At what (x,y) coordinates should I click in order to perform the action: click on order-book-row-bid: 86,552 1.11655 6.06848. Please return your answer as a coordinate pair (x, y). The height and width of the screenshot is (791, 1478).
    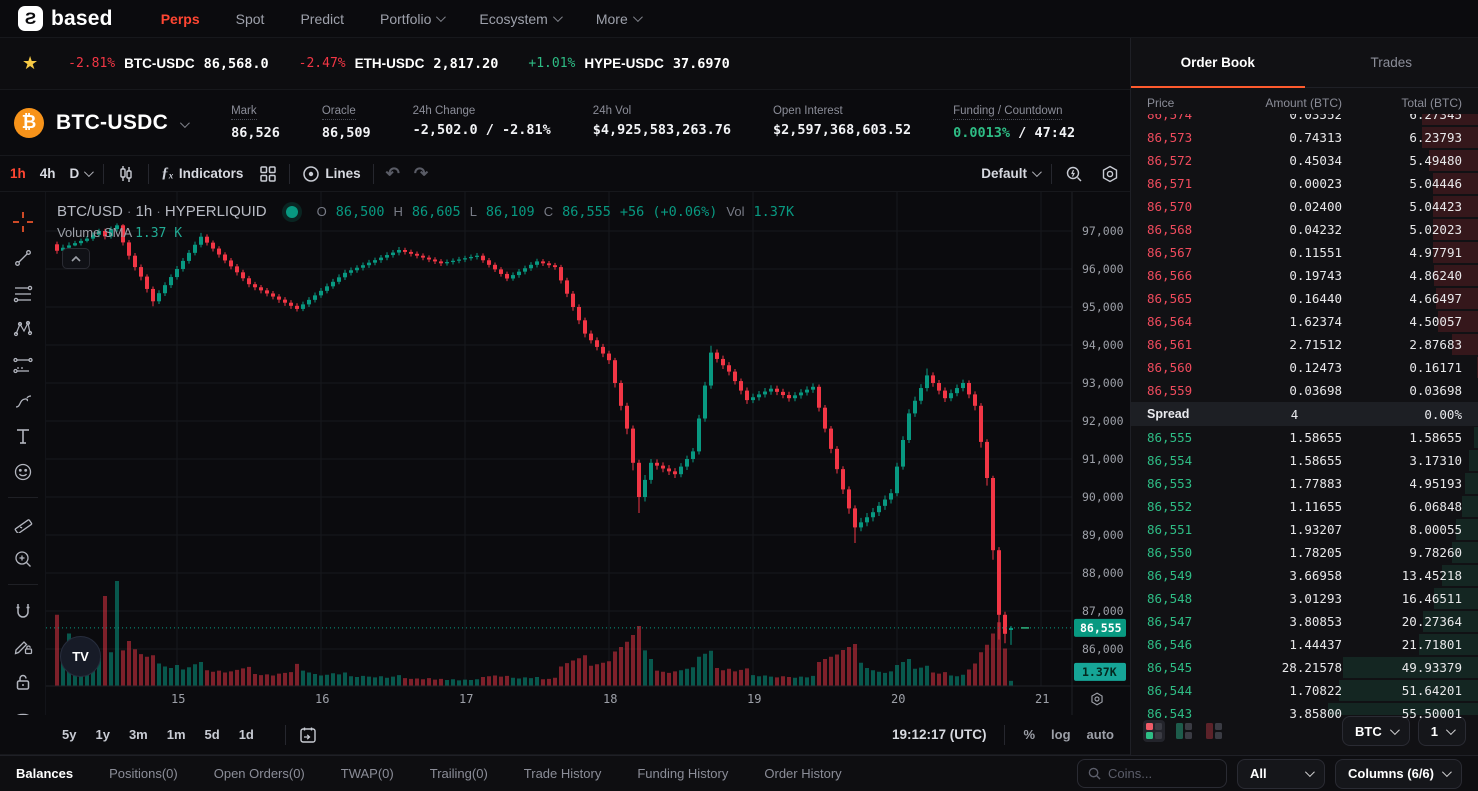
    Looking at the image, I should click on (1304, 506).